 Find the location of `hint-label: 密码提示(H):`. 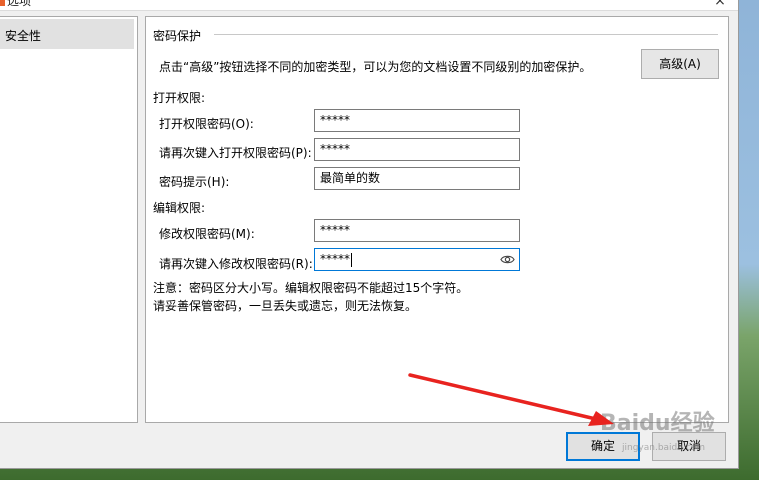

hint-label: 密码提示(H): is located at coordinates (194, 182).